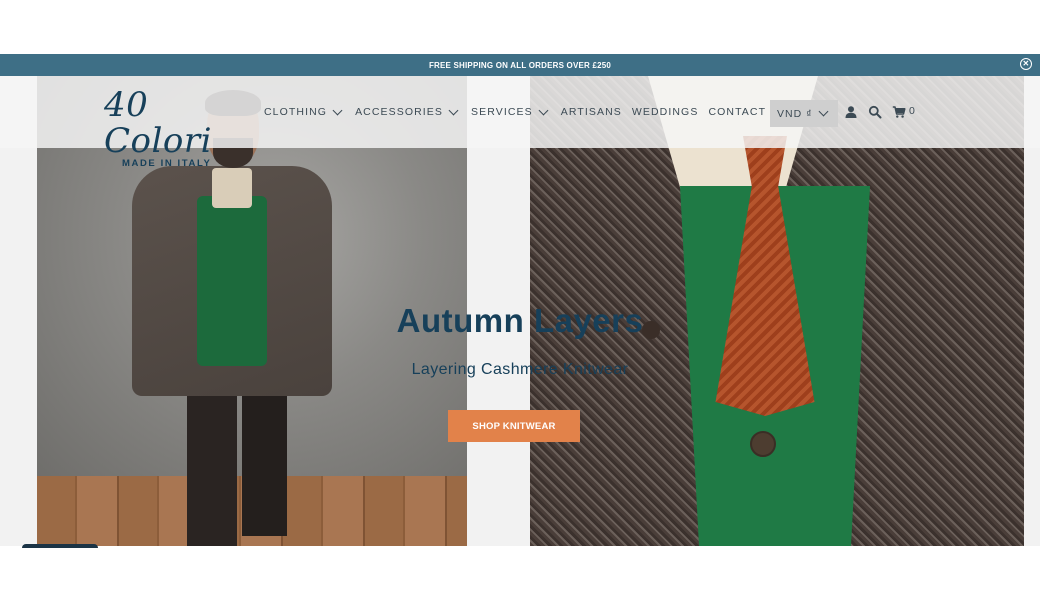  I want to click on nav-weddings: WEDDINGS, so click(665, 112).